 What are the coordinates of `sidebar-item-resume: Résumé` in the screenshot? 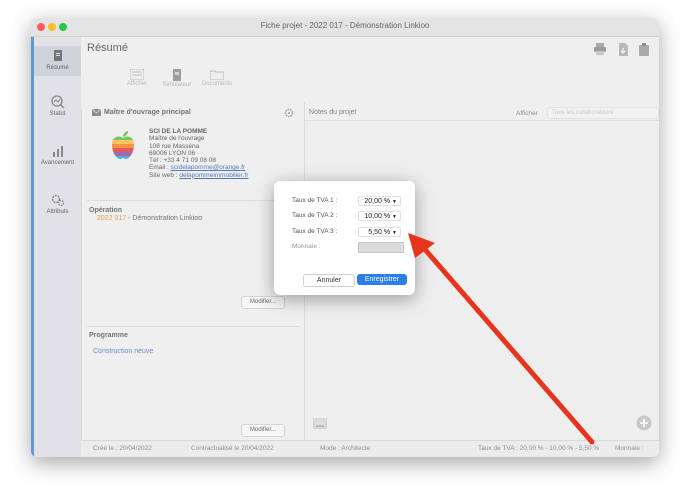 It's located at (57, 61).